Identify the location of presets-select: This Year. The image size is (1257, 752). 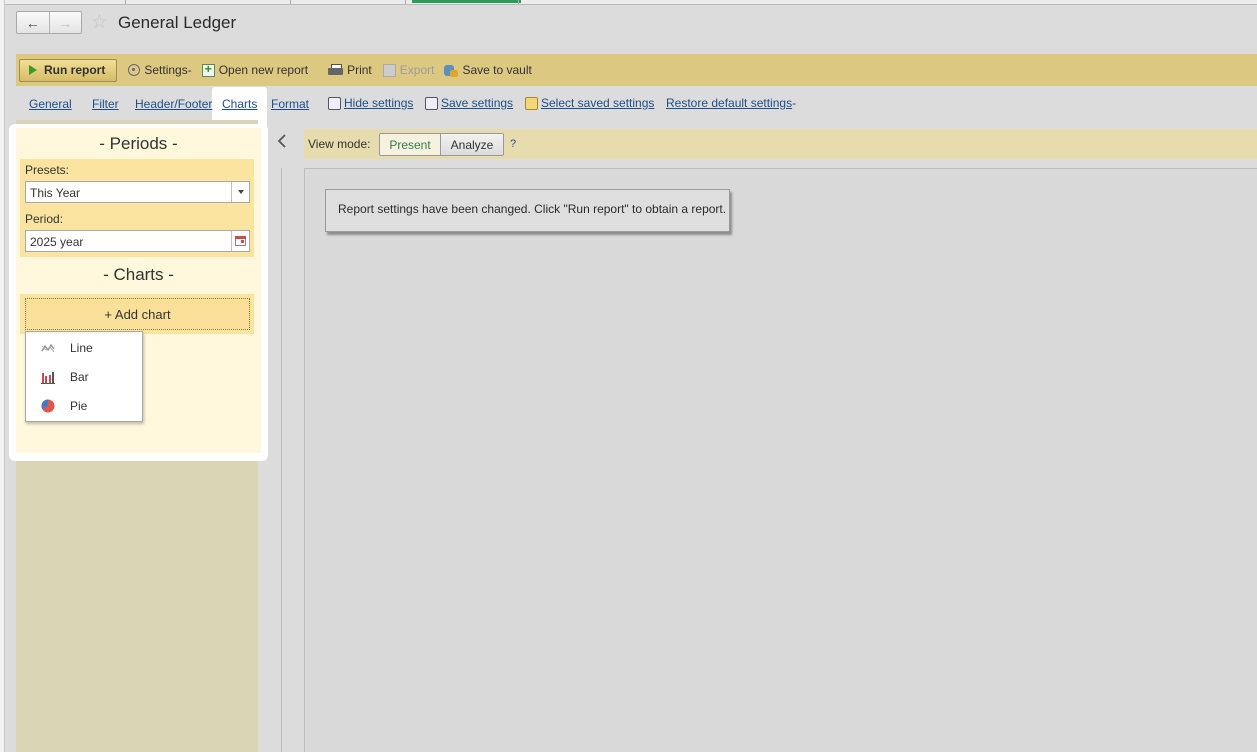
(137, 192).